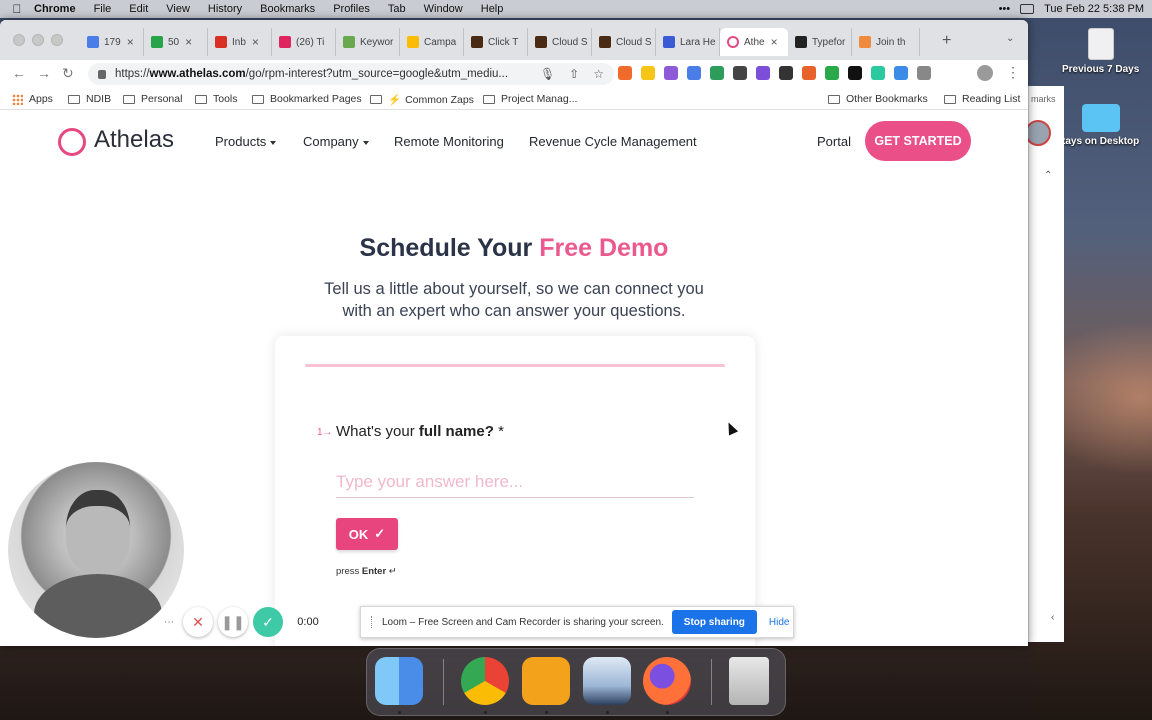 The image size is (1152, 720). Describe the element at coordinates (749, 681) in the screenshot. I see `trash-icon` at that location.